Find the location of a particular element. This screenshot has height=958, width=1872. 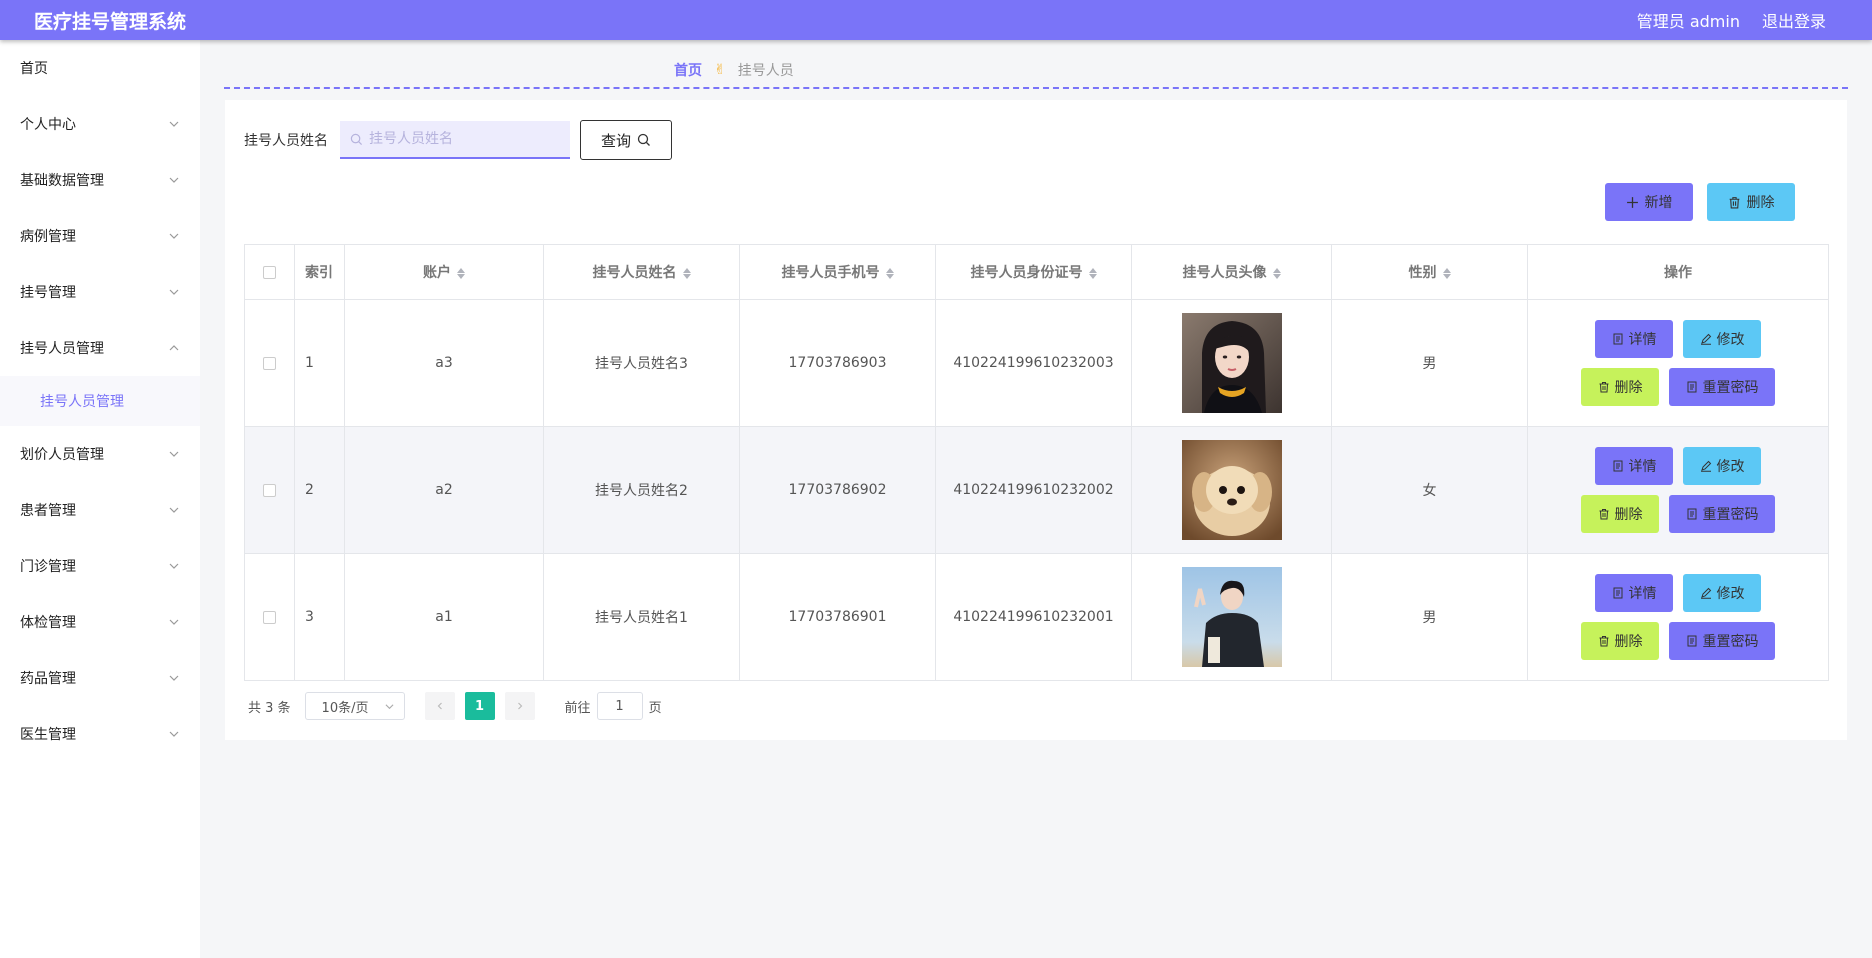

column-header-label: 性别 is located at coordinates (1422, 273).